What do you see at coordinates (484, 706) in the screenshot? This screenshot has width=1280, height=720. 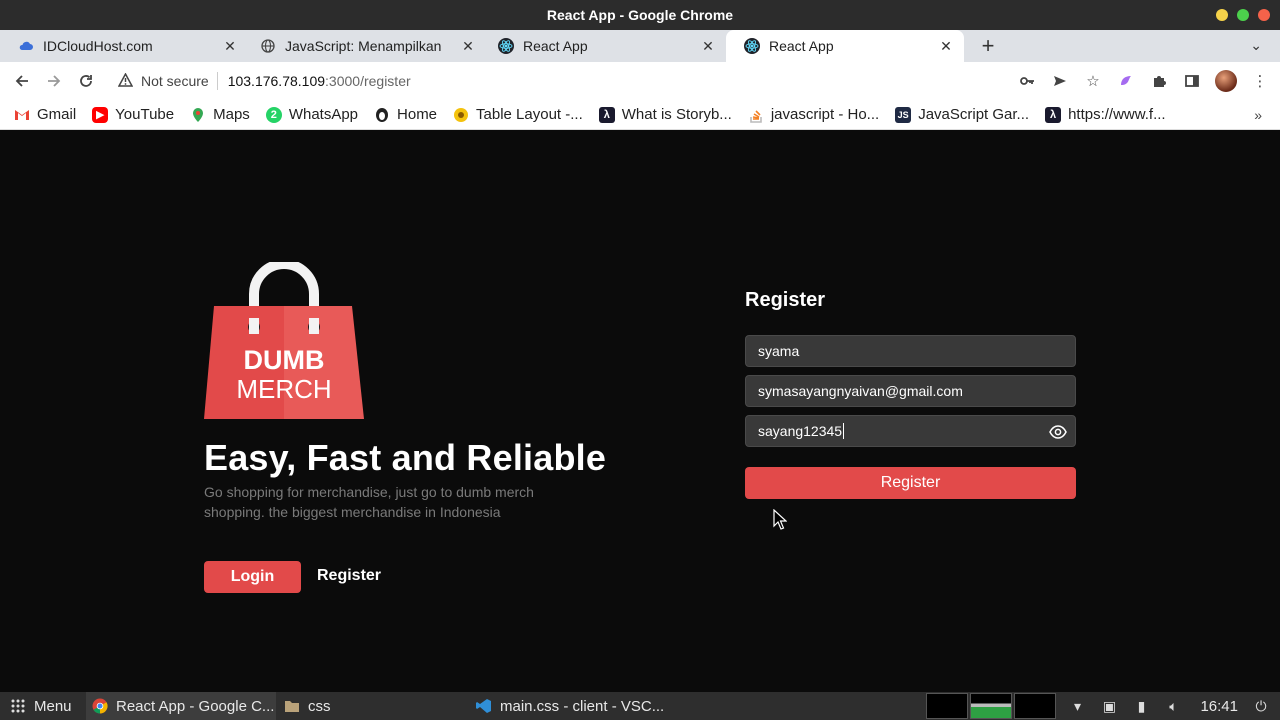 I see `vscode-icon` at bounding box center [484, 706].